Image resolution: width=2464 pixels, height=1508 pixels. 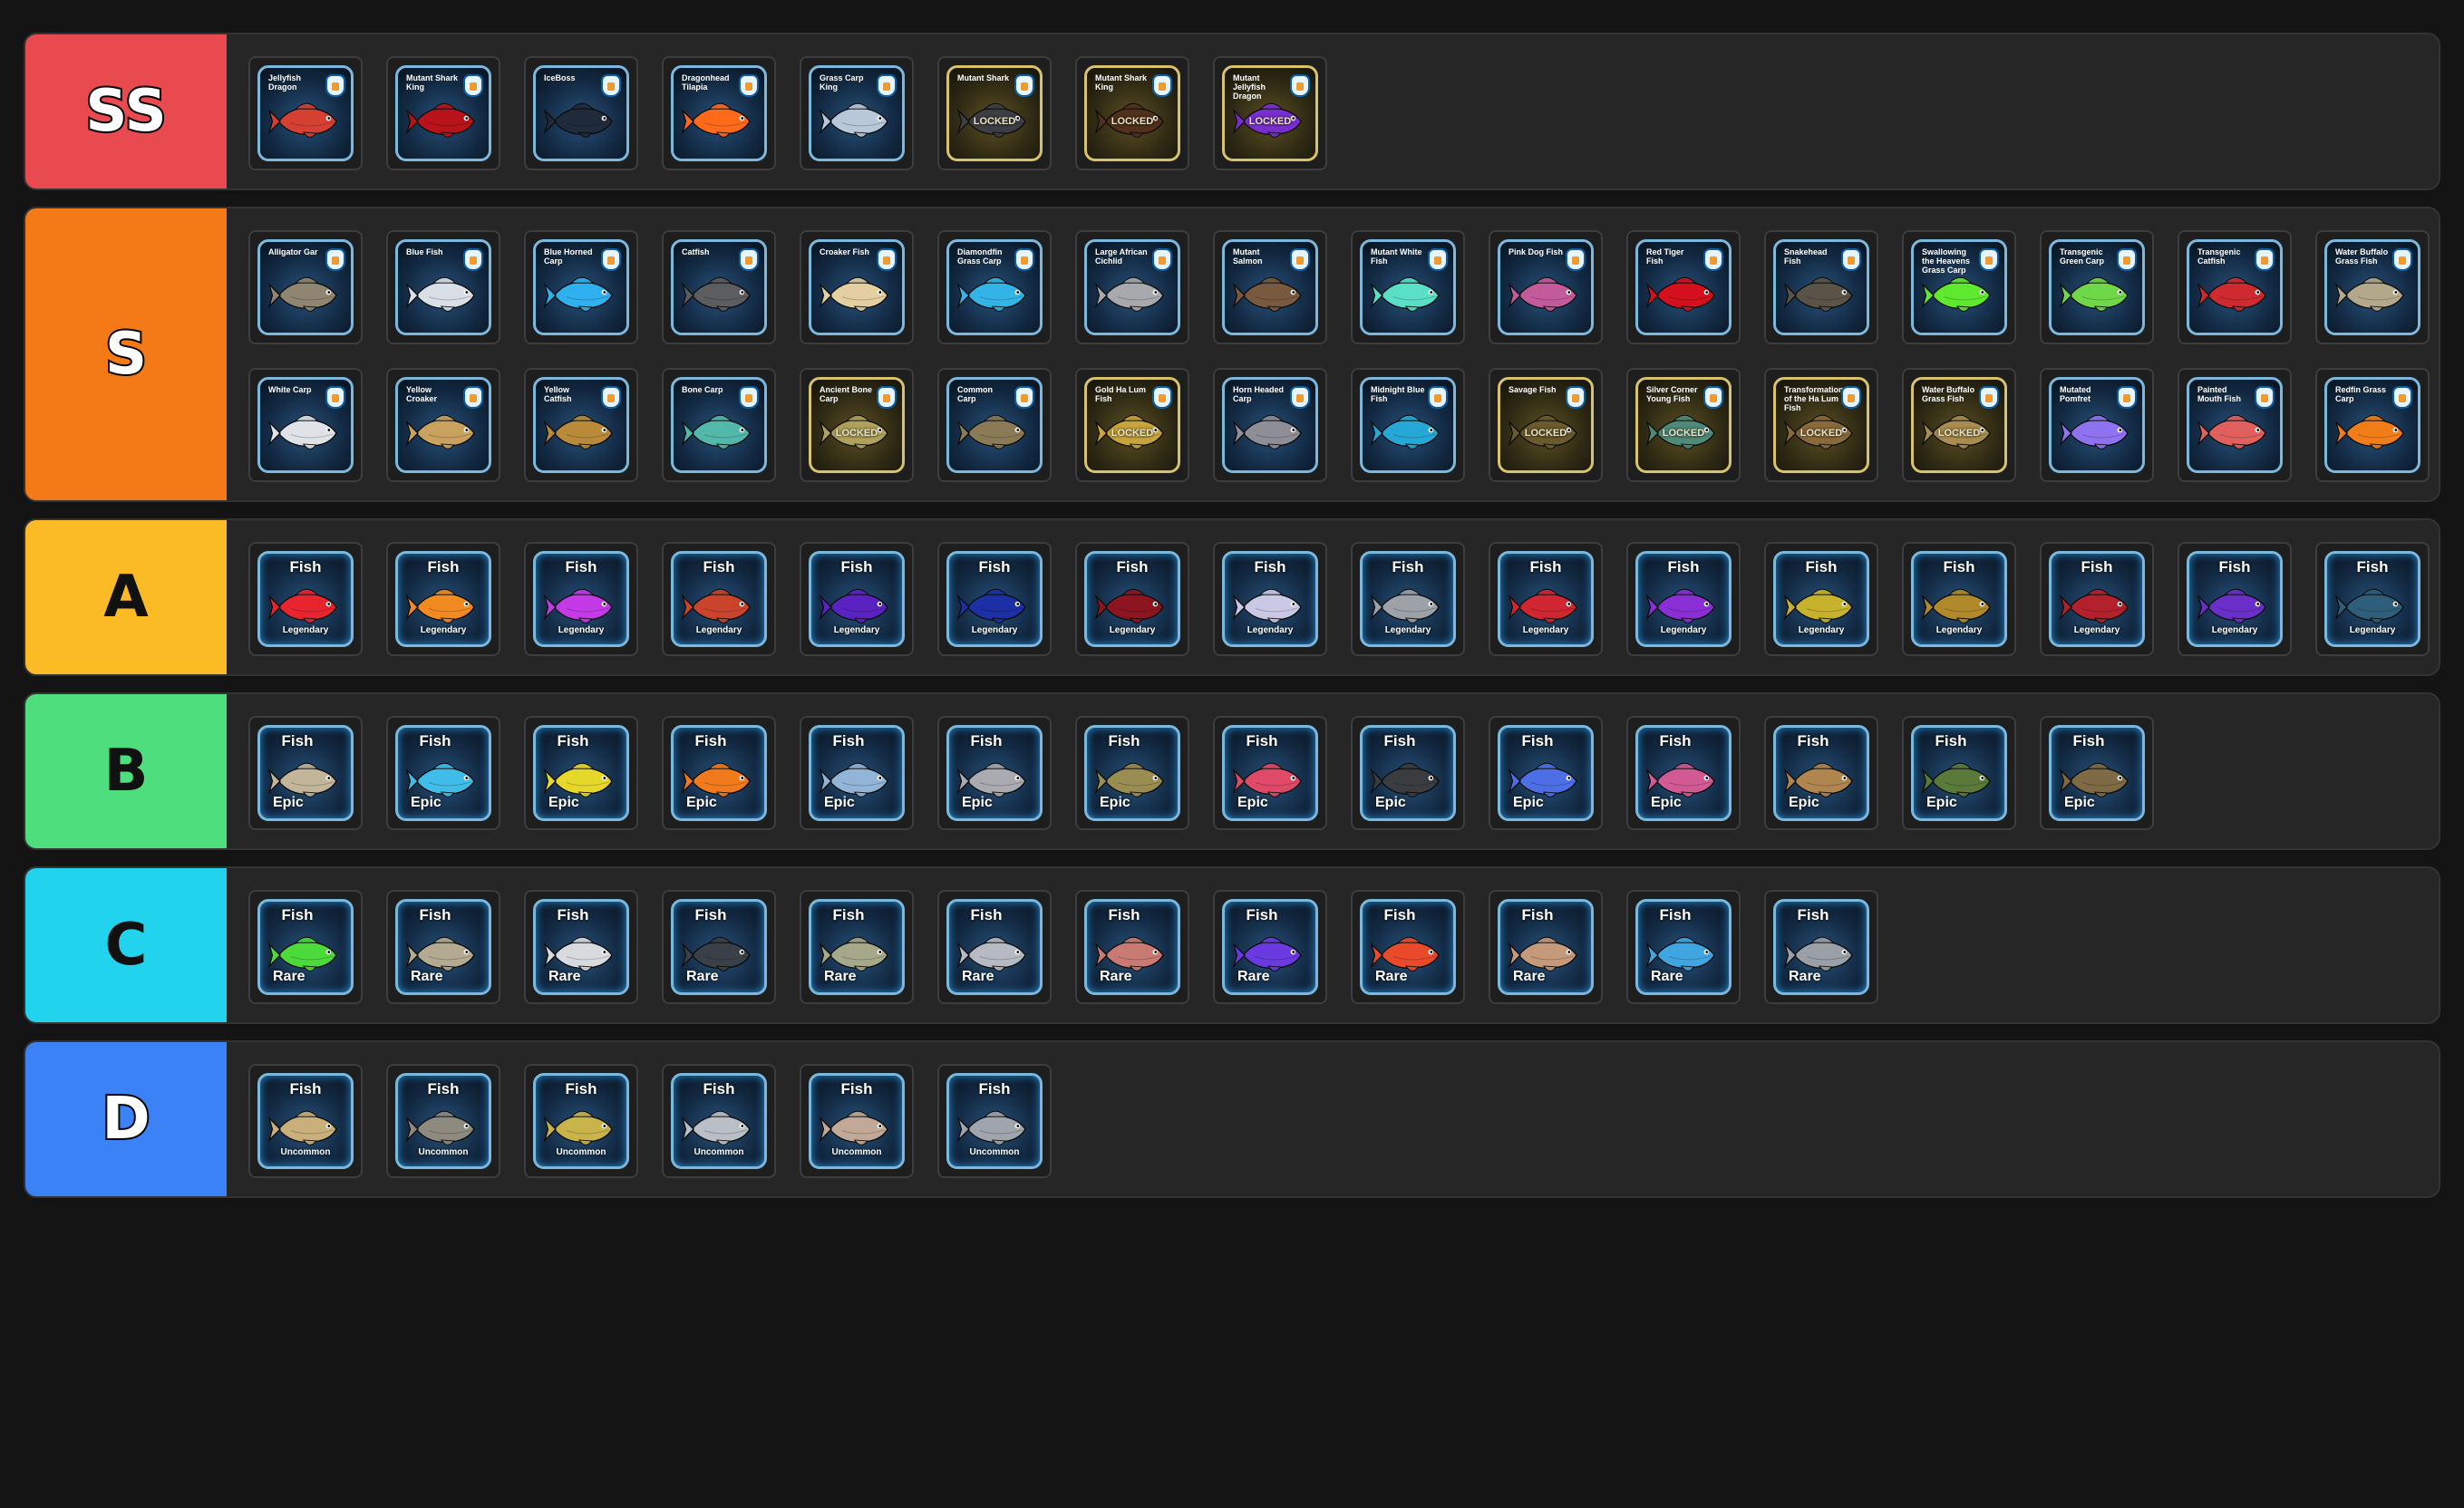 I want to click on fish-card: Mutant Salmon, so click(x=1270, y=287).